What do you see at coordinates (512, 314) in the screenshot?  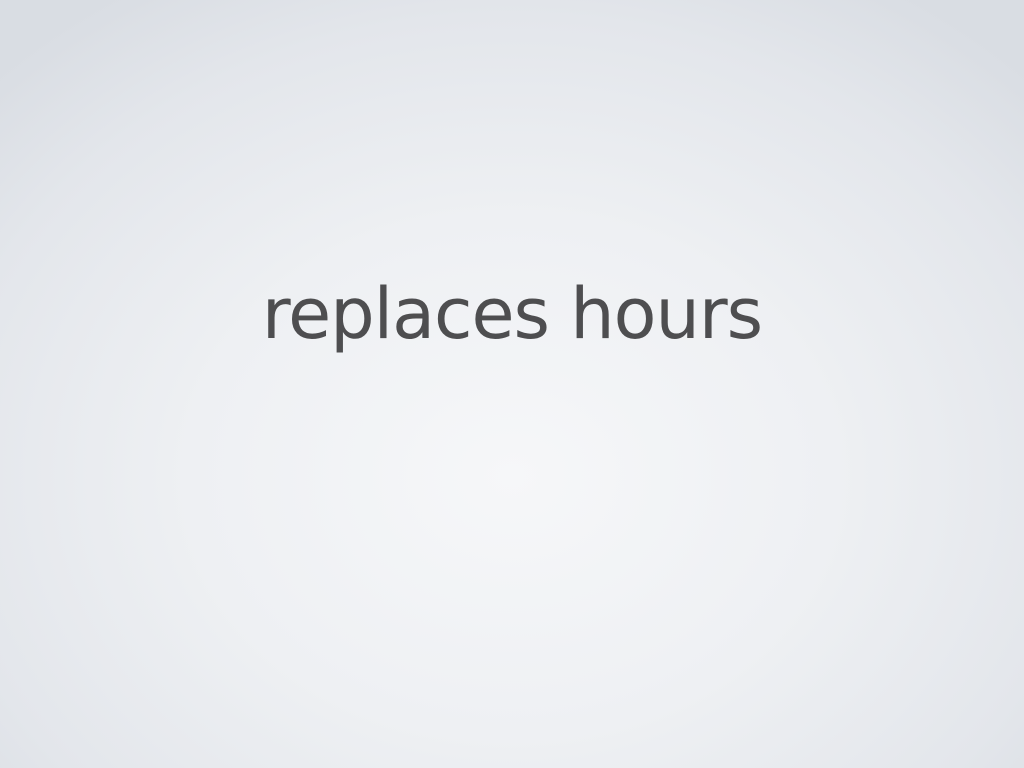 I see `slide-title: replaces hours` at bounding box center [512, 314].